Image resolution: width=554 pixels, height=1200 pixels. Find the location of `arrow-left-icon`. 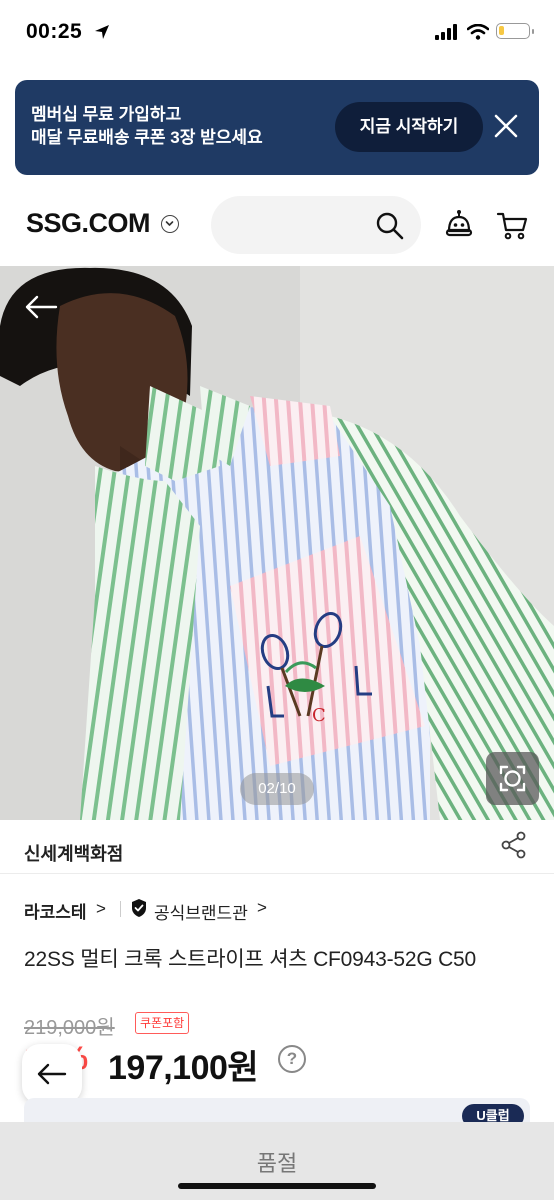

arrow-left-icon is located at coordinates (52, 1074).